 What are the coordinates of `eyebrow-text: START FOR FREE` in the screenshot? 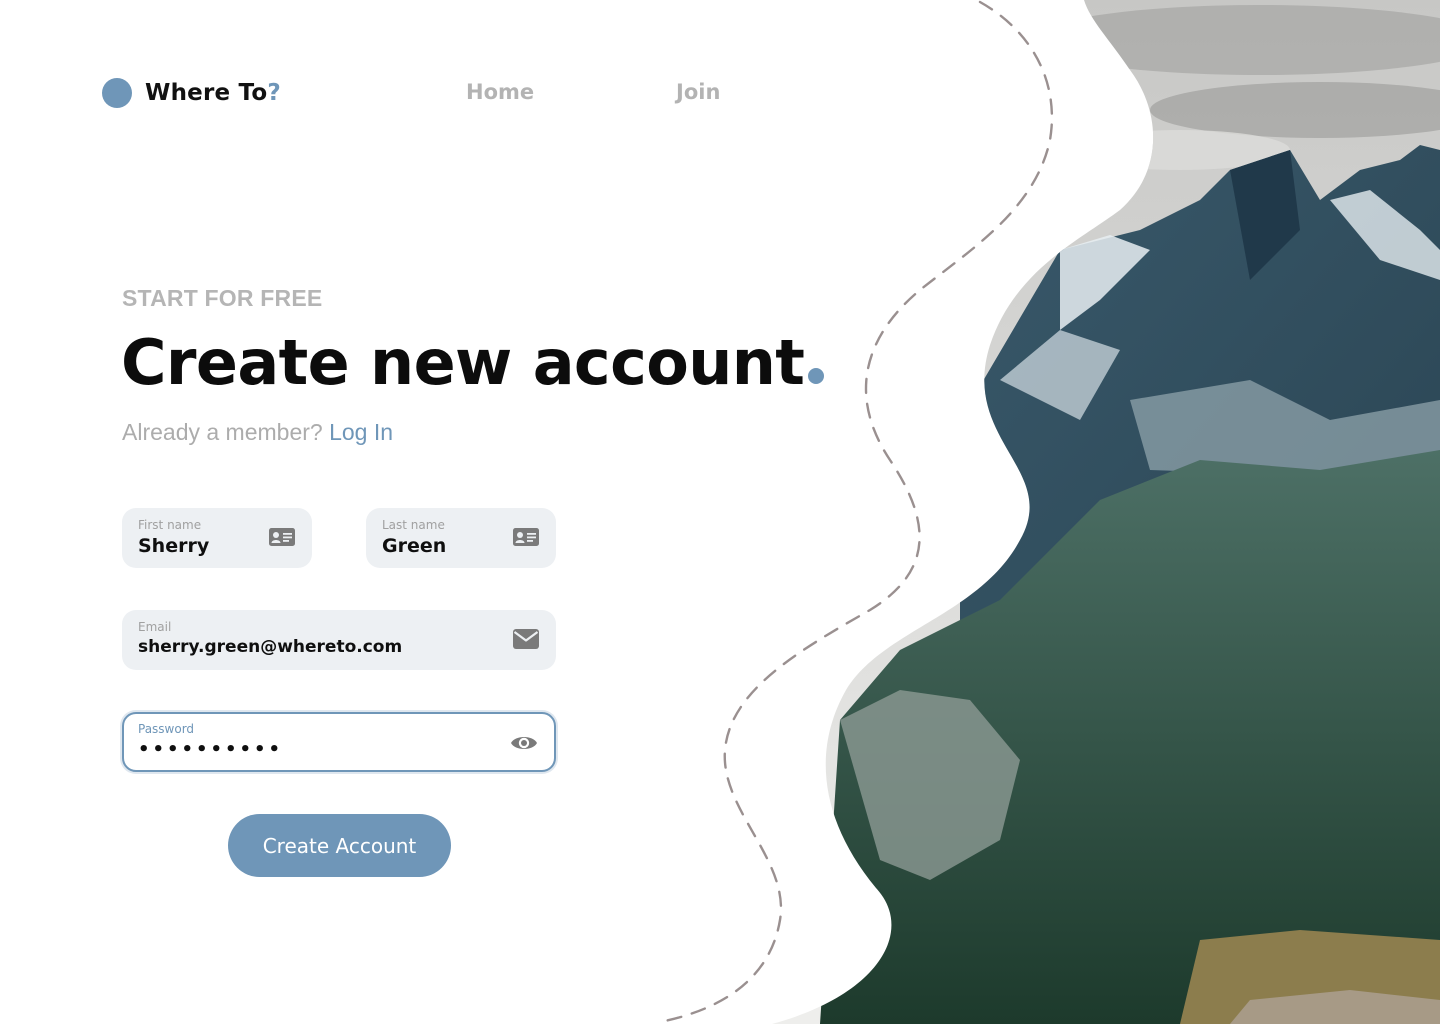 It's located at (222, 298).